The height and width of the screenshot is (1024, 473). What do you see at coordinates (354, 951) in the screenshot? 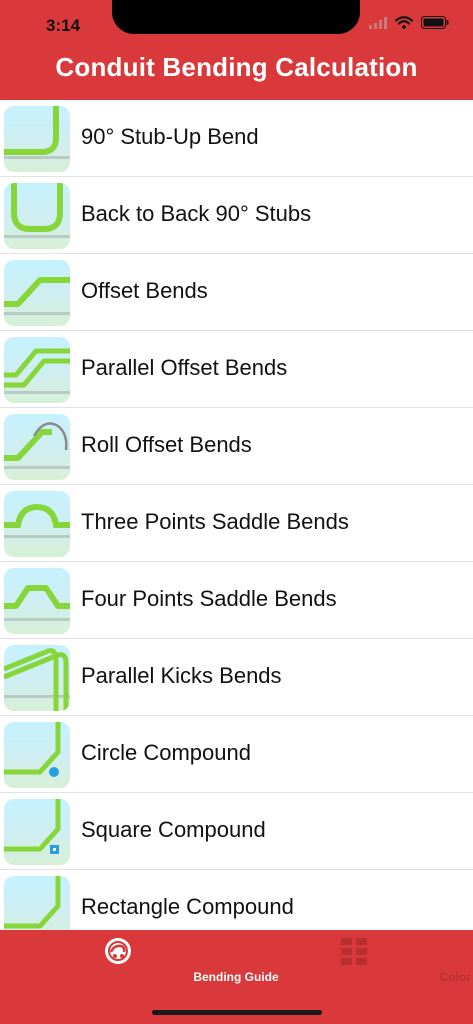
I see `grid-icon` at bounding box center [354, 951].